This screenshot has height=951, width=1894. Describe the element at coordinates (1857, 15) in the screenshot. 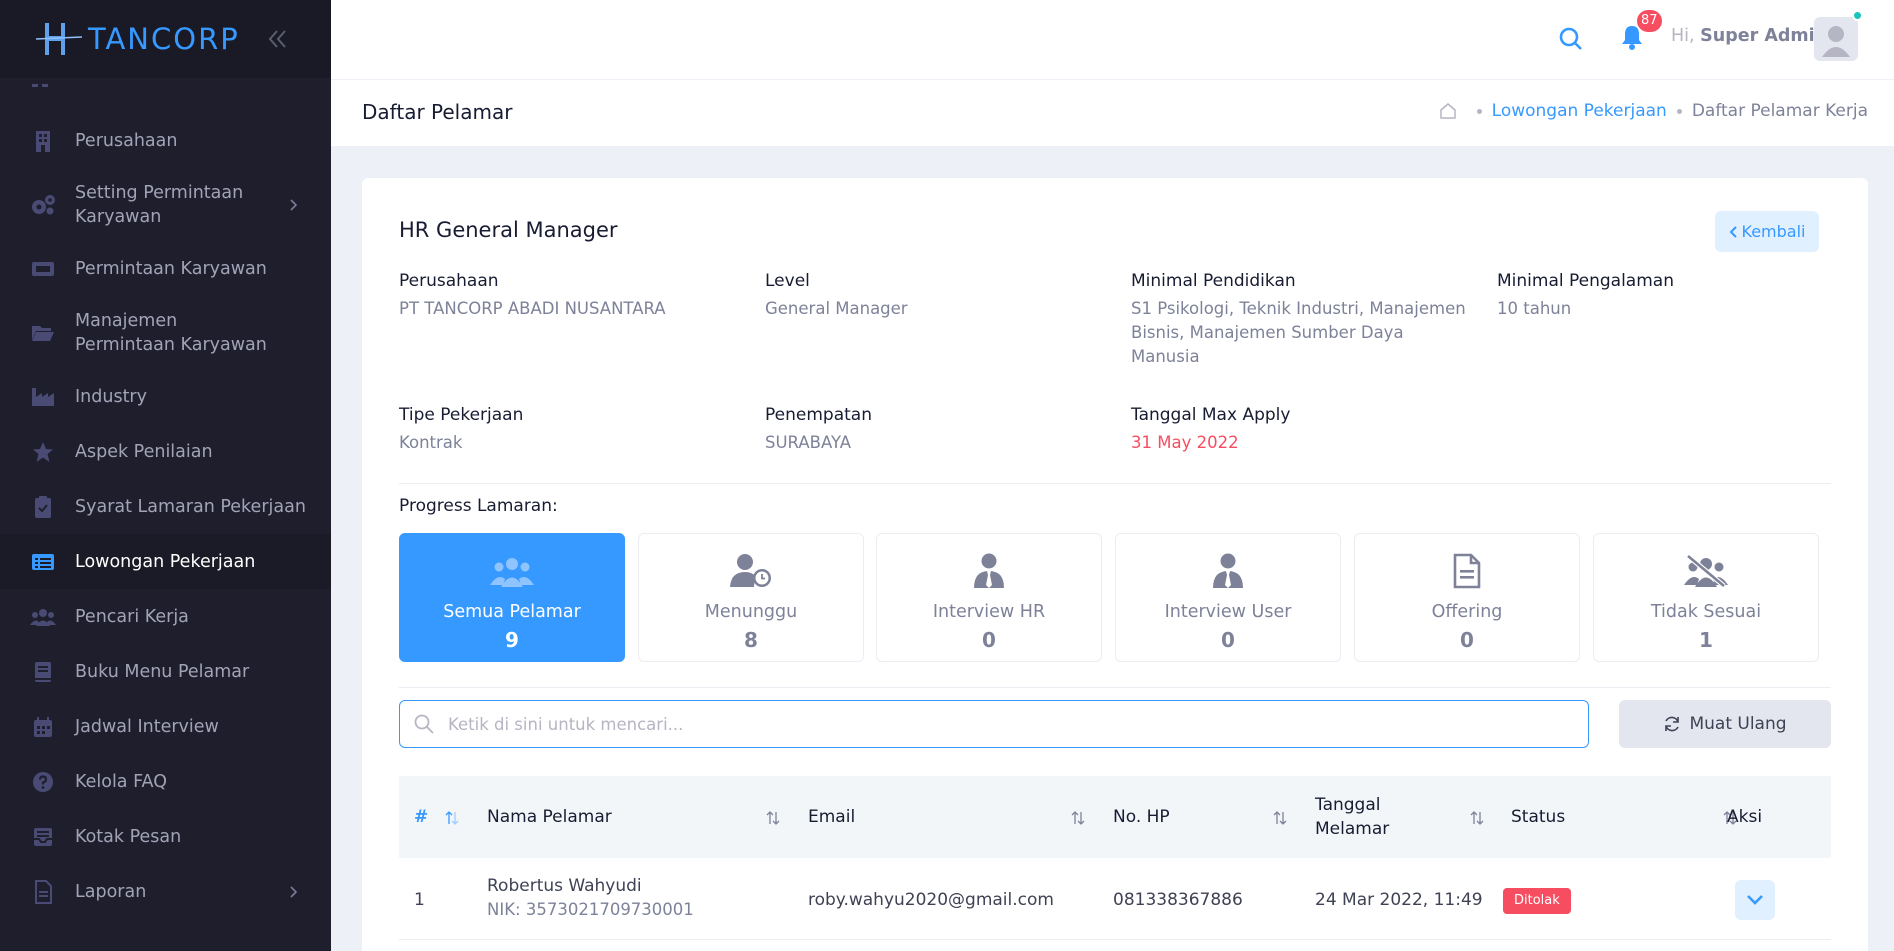

I see `online-status-dot` at that location.